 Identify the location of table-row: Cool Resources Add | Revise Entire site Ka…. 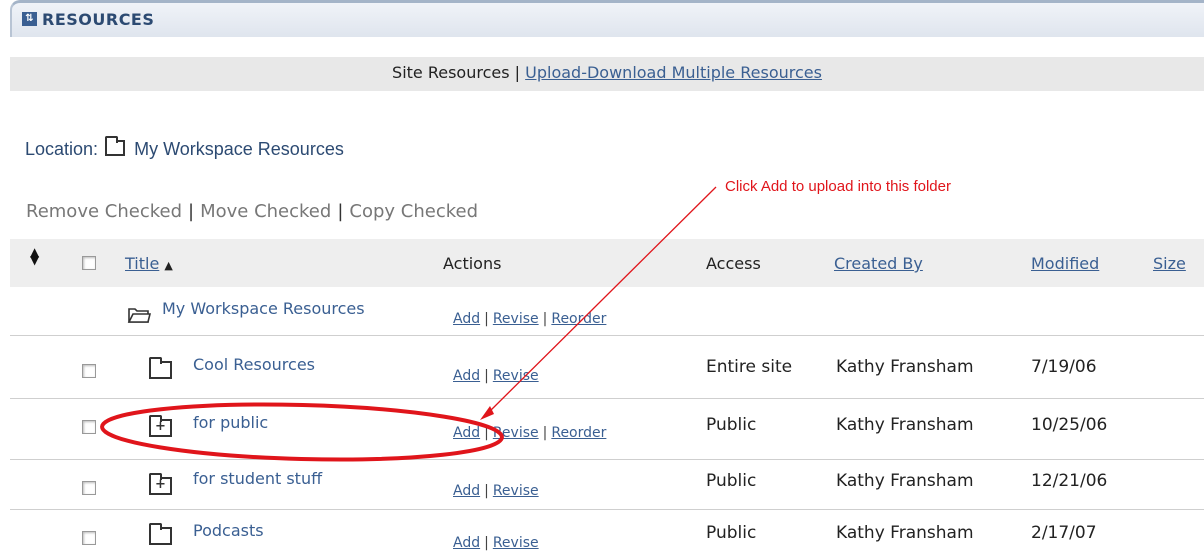
(607, 367).